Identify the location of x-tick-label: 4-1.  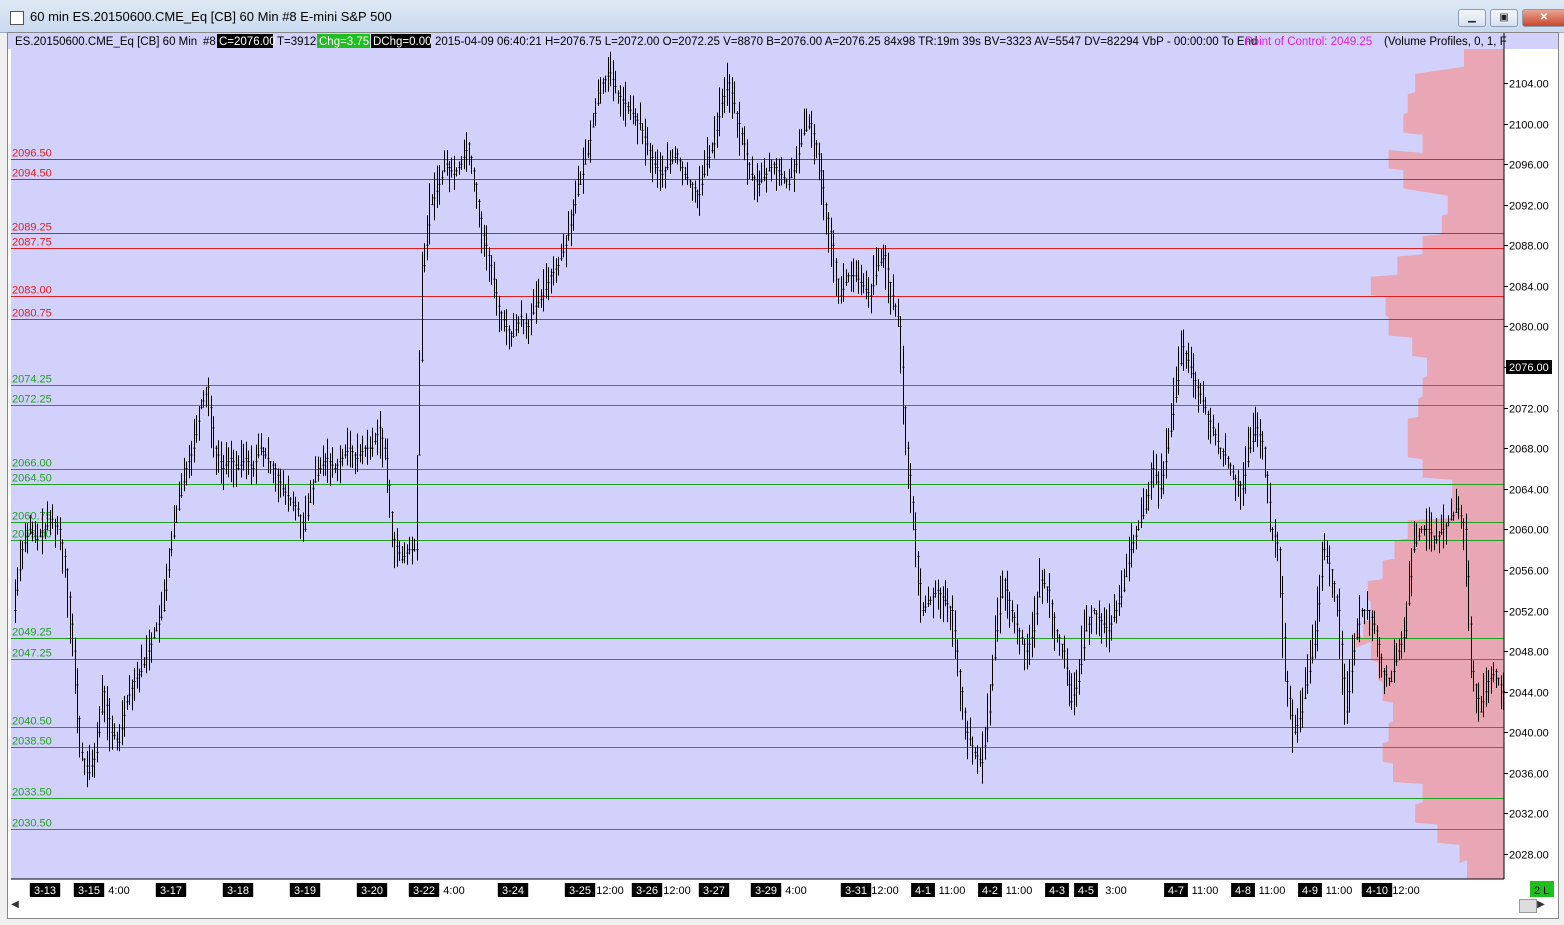
(923, 891).